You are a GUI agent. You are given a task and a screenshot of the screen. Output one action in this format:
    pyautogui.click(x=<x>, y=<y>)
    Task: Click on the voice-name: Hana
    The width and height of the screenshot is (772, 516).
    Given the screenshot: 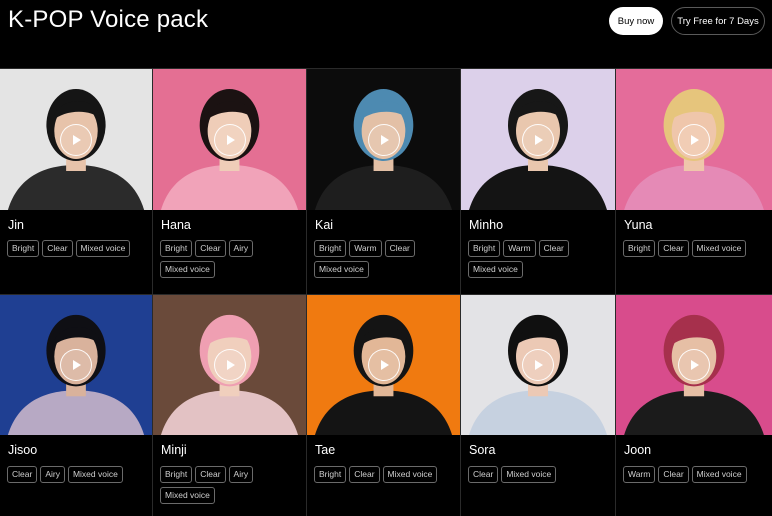 What is the action you would take?
    pyautogui.click(x=176, y=225)
    